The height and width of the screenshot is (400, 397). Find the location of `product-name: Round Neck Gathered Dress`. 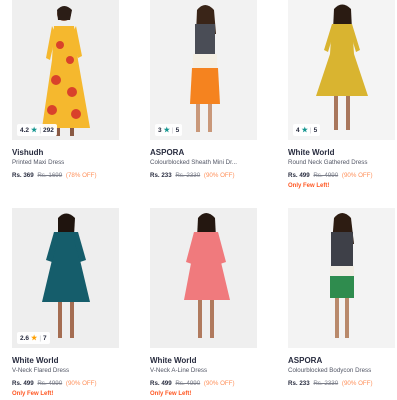

product-name: Round Neck Gathered Dress is located at coordinates (328, 162).